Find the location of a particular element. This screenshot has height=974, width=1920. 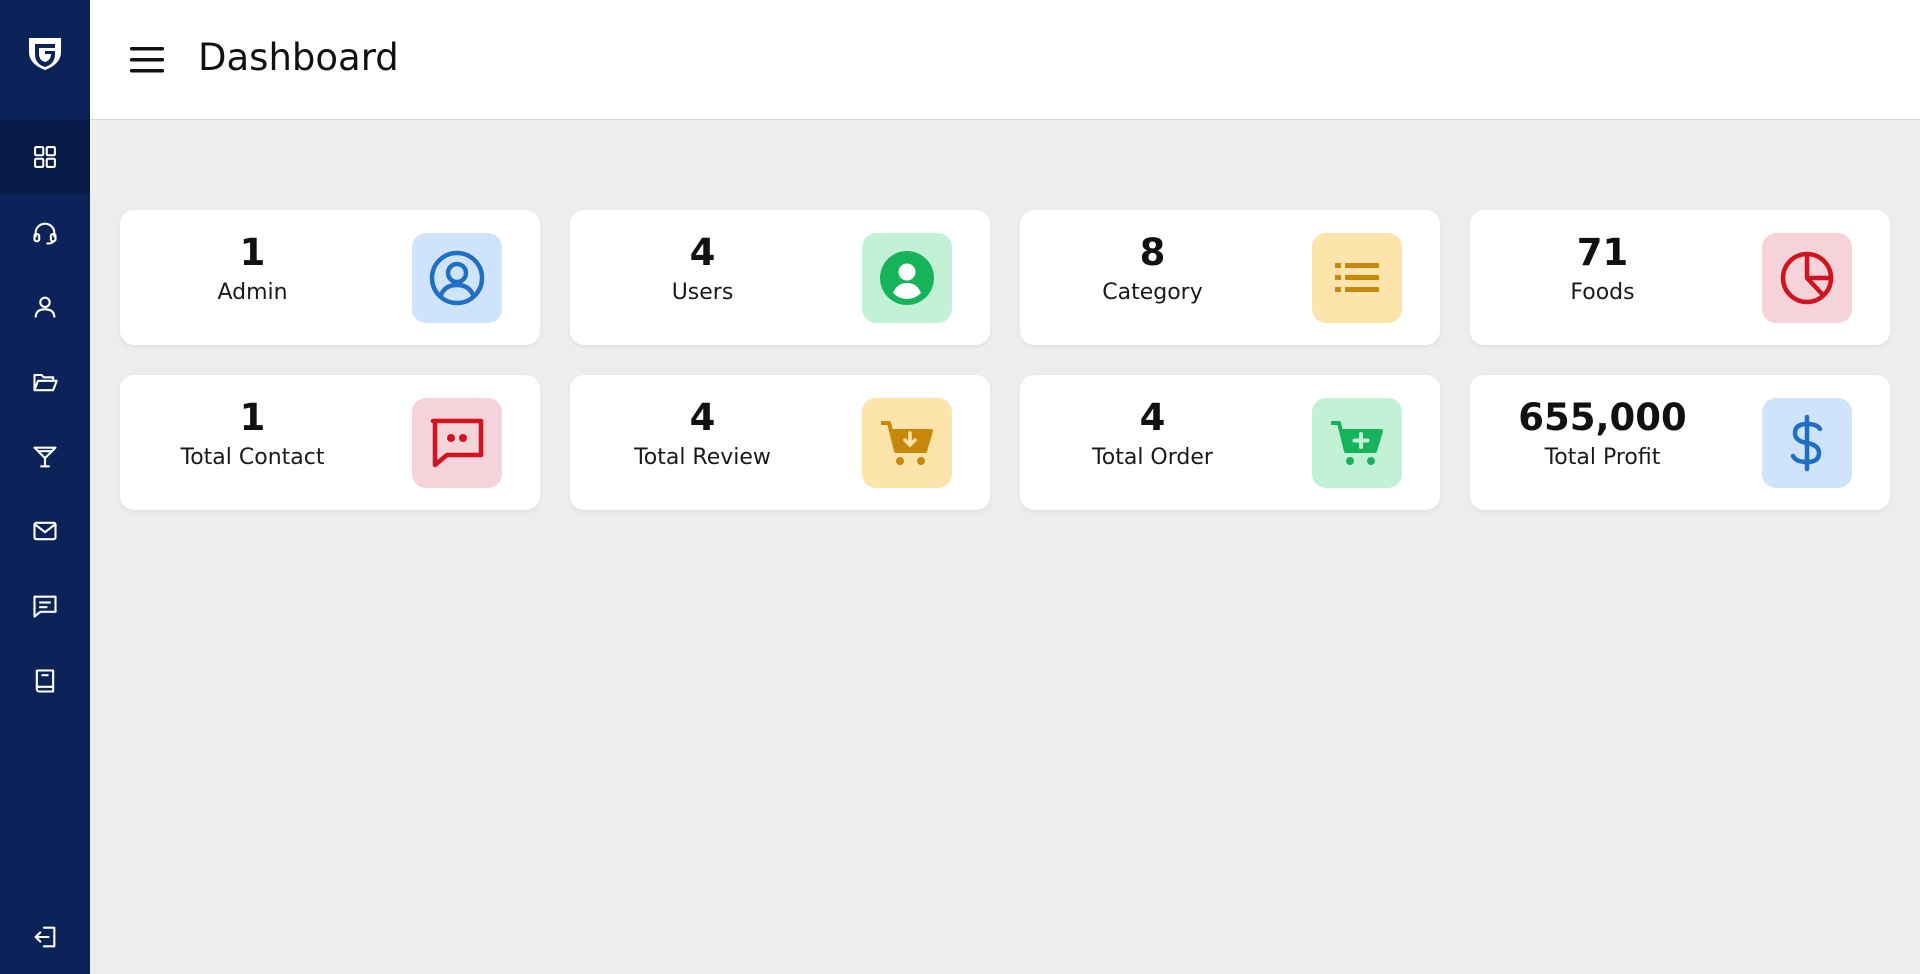

pie-chart-icon is located at coordinates (1807, 278).